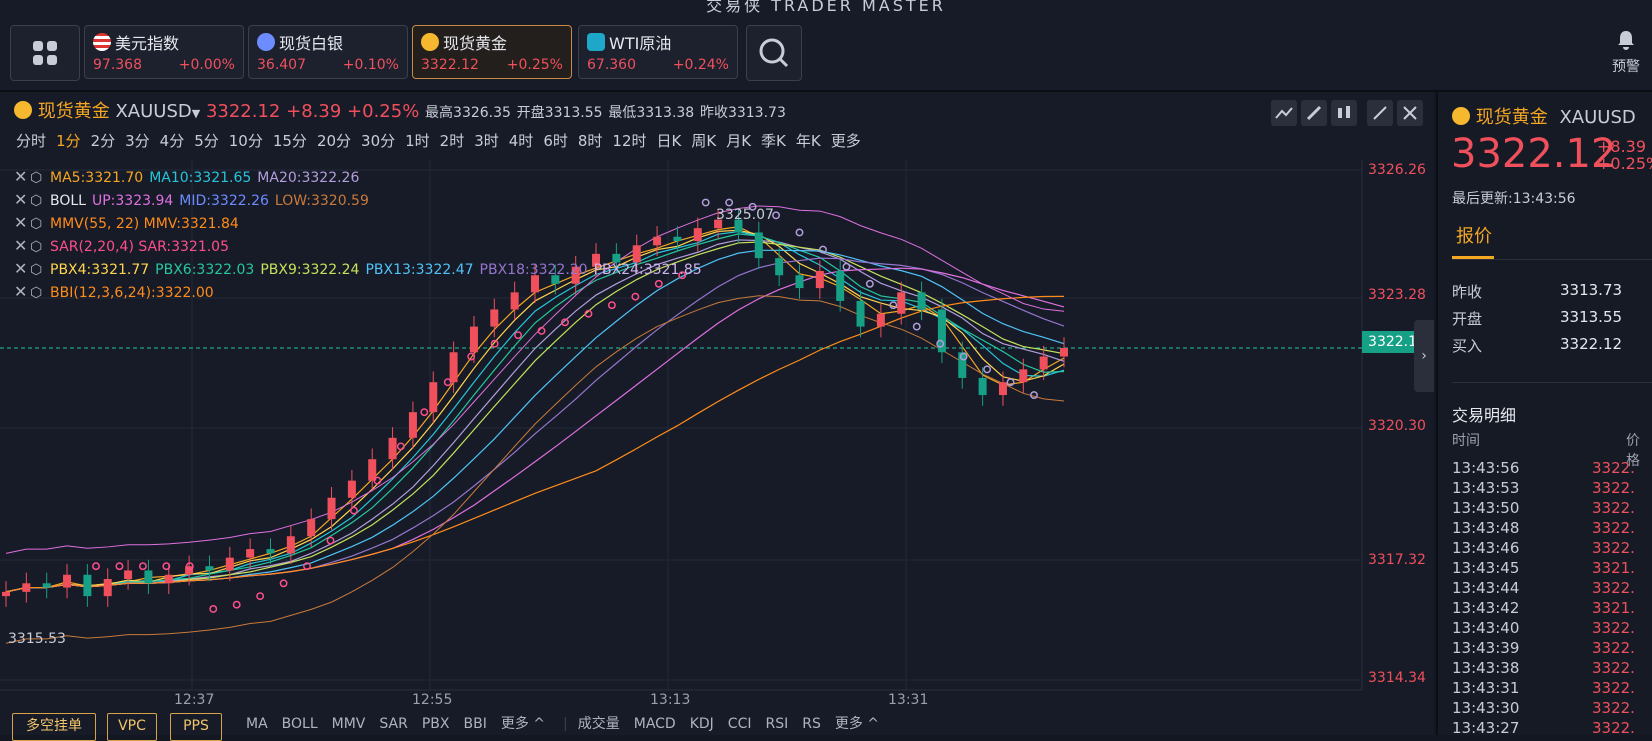 The image size is (1652, 741). I want to click on chevron-down-icon: ▼, so click(196, 113).